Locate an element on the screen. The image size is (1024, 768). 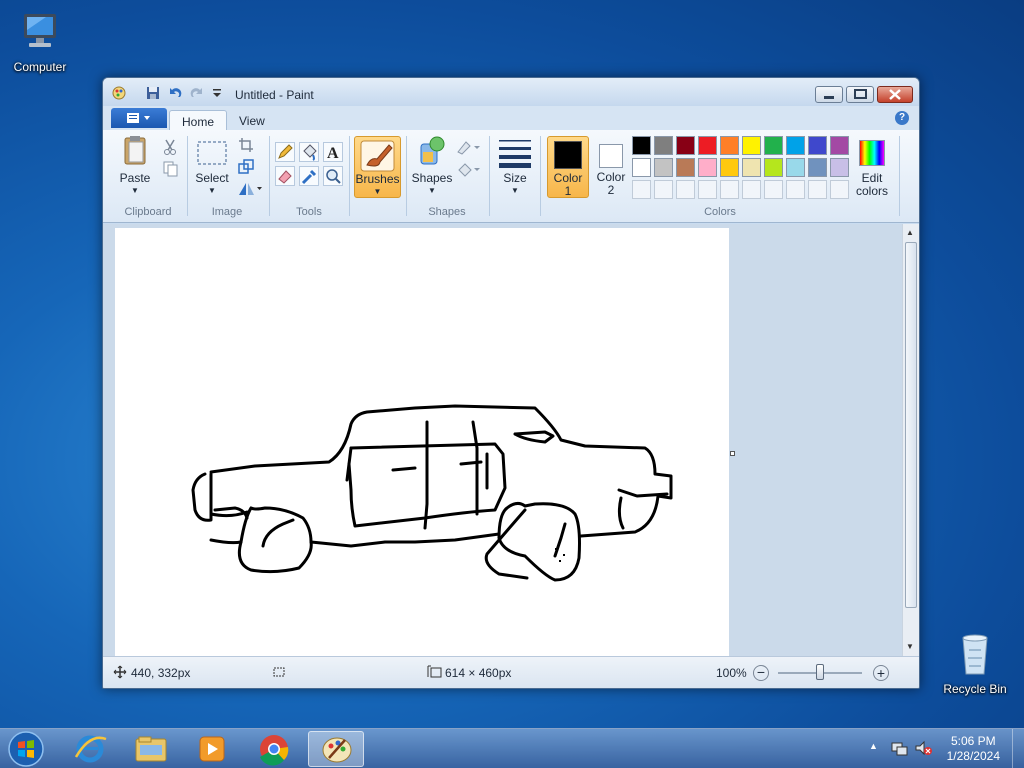
edit-colors-label-line2: colors is located at coordinates (871, 191).